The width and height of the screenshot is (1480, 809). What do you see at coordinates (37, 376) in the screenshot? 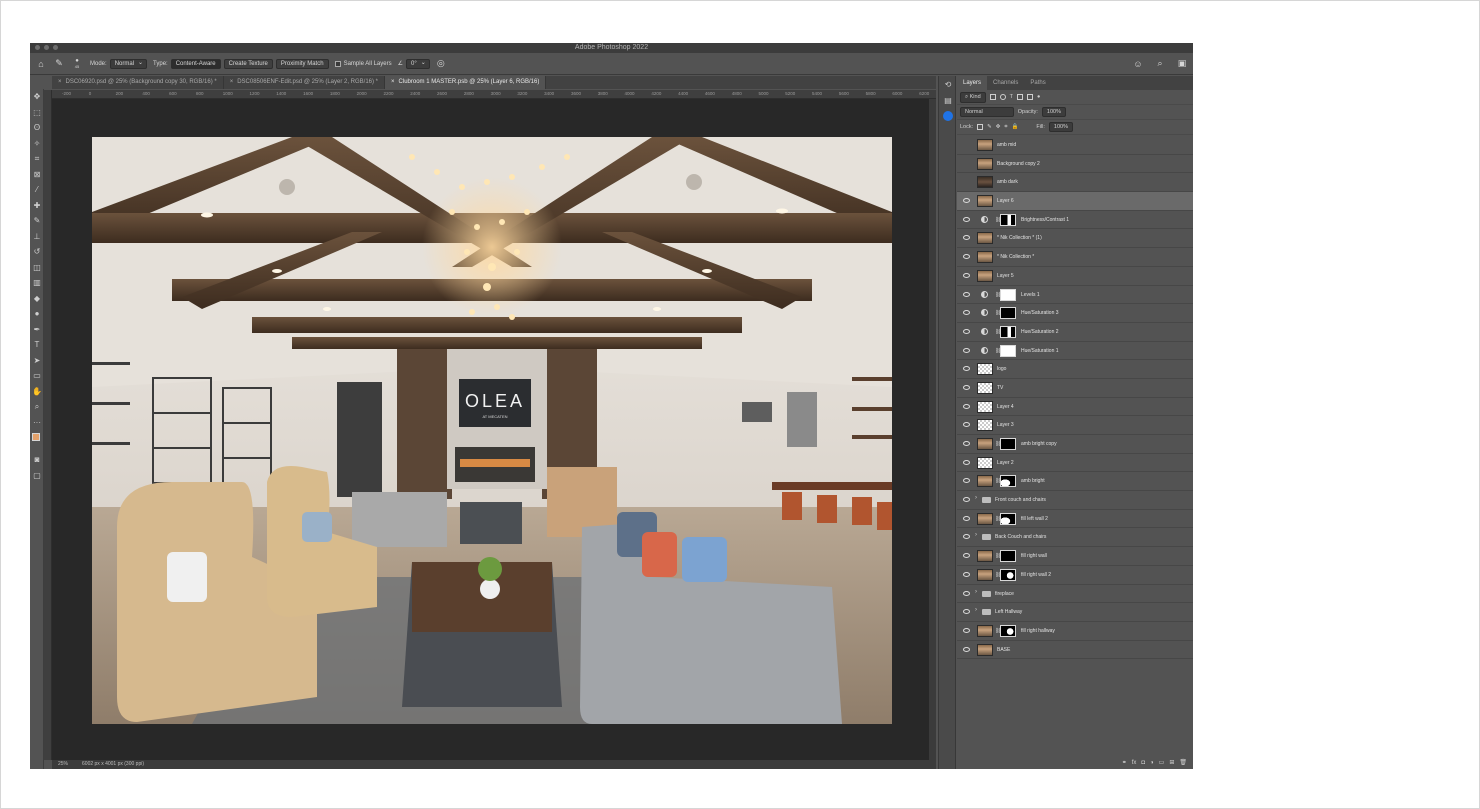
I see `shape-tool-icon: ▭` at bounding box center [37, 376].